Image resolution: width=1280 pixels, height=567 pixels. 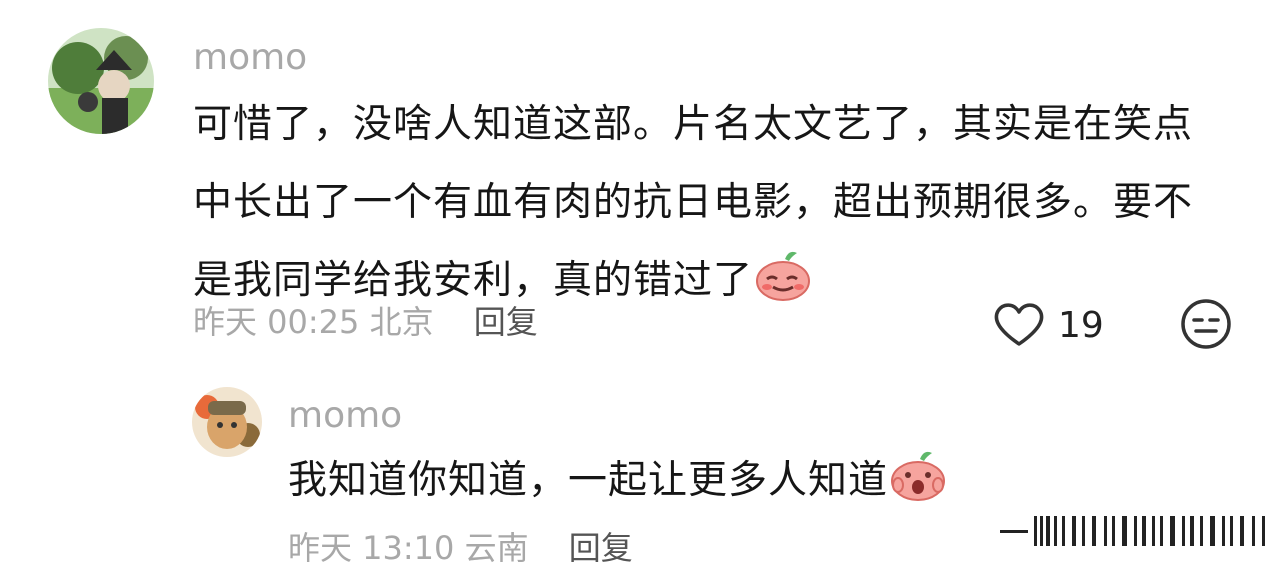 What do you see at coordinates (345, 416) in the screenshot?
I see `reply-username: momo` at bounding box center [345, 416].